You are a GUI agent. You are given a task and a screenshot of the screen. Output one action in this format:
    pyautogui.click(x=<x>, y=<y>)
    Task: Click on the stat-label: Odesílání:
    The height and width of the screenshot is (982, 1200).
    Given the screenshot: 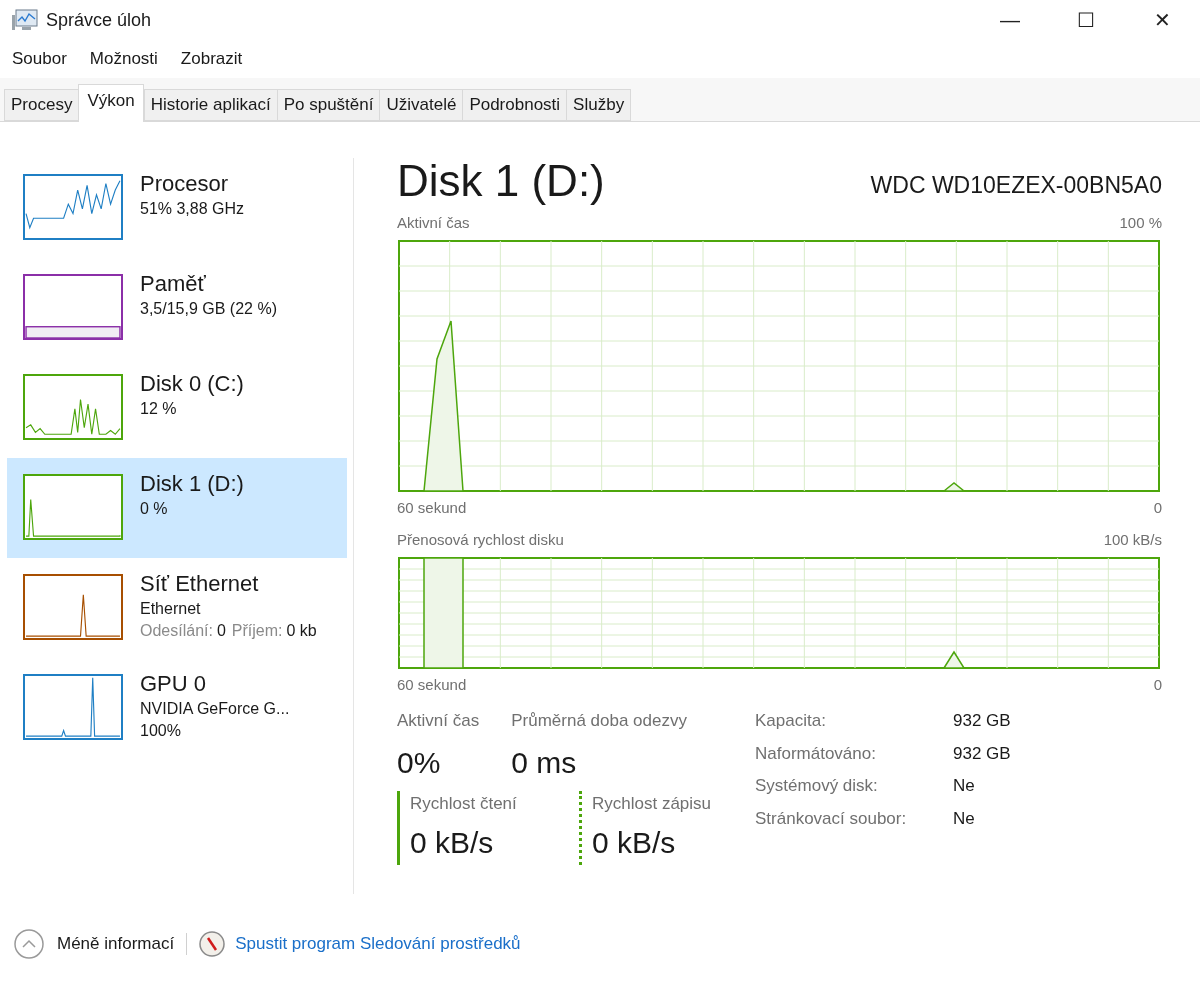 What is the action you would take?
    pyautogui.click(x=176, y=631)
    